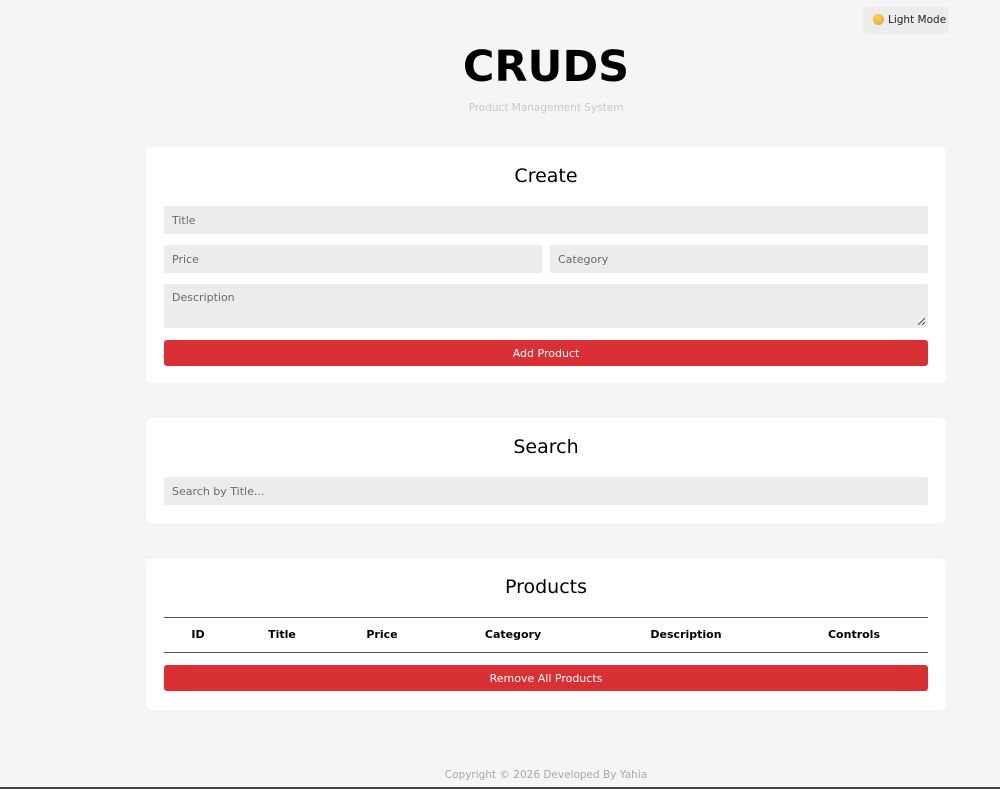 The height and width of the screenshot is (789, 1000). Describe the element at coordinates (282, 634) in the screenshot. I see `column-header-title: Title` at that location.